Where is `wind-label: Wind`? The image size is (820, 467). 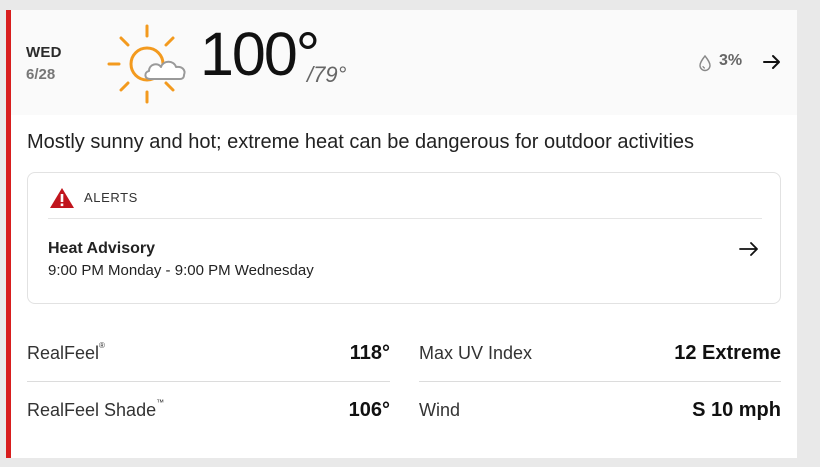 wind-label: Wind is located at coordinates (440, 410).